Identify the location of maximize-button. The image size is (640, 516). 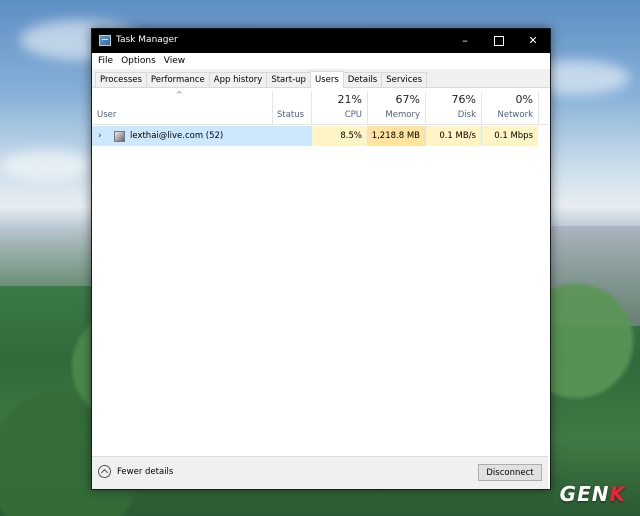
(499, 41).